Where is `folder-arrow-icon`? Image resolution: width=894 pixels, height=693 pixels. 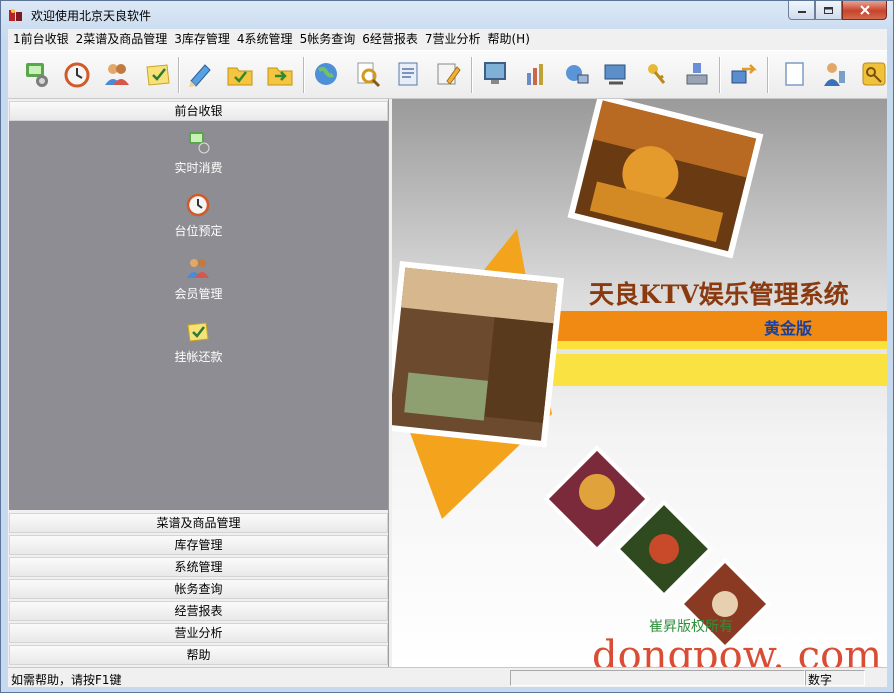 folder-arrow-icon is located at coordinates (280, 76).